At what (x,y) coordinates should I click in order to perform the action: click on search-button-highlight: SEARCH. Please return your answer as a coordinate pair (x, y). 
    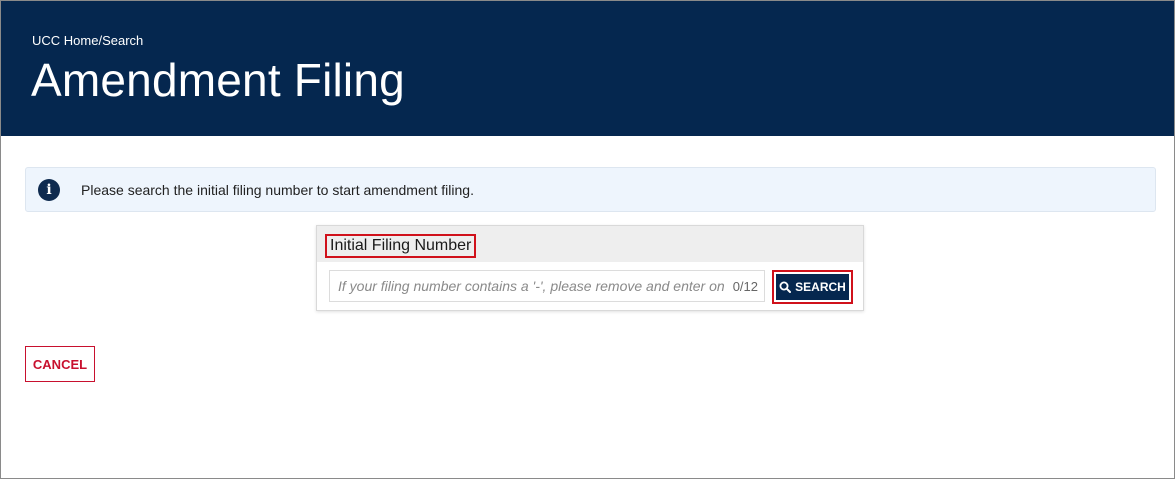
    Looking at the image, I should click on (812, 287).